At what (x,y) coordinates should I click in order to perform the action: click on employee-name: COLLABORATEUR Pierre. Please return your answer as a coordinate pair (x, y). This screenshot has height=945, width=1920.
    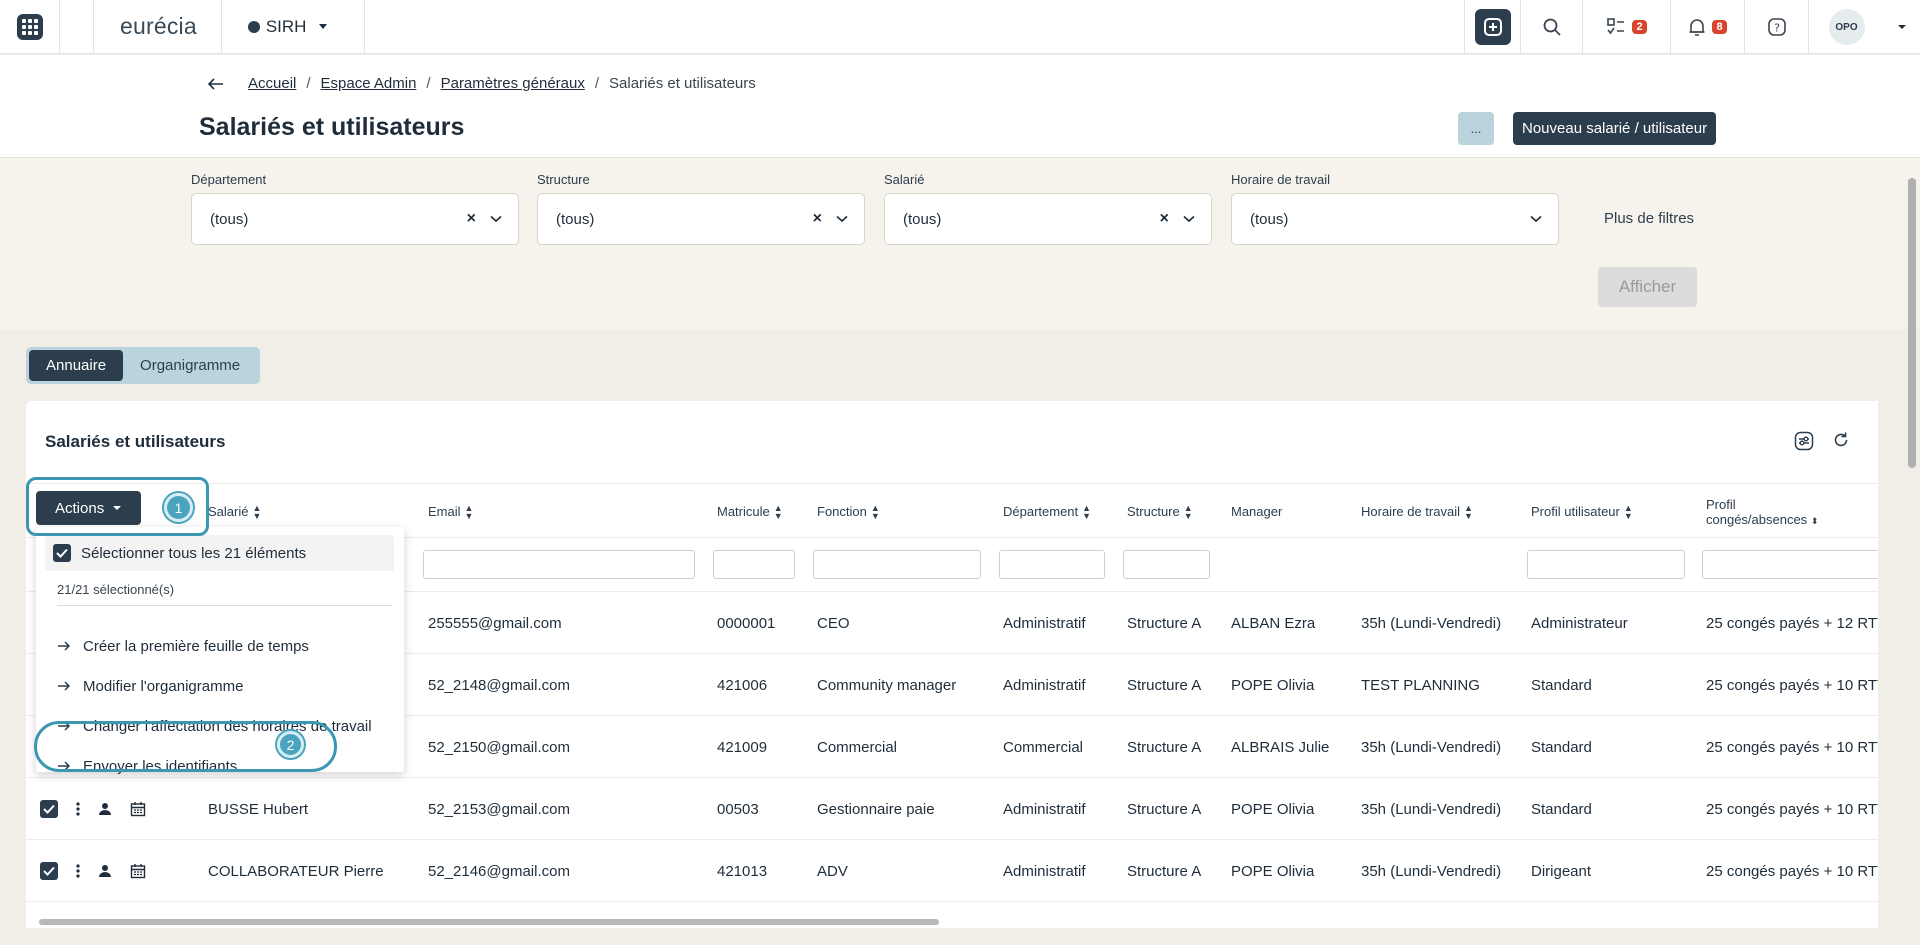
    Looking at the image, I should click on (296, 871).